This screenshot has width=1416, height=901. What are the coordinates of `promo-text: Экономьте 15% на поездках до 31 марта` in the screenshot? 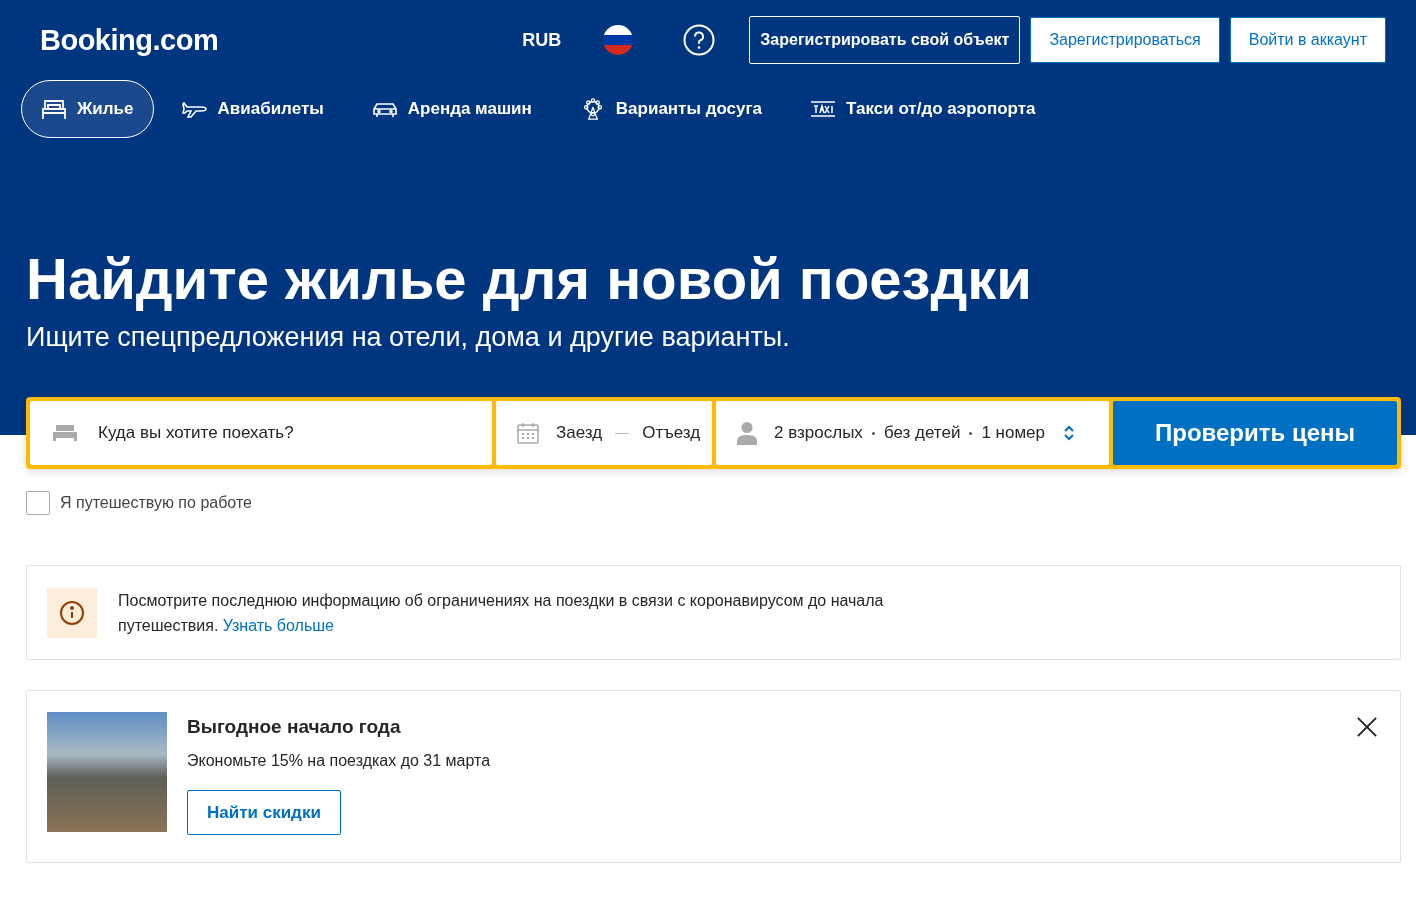 It's located at (339, 761).